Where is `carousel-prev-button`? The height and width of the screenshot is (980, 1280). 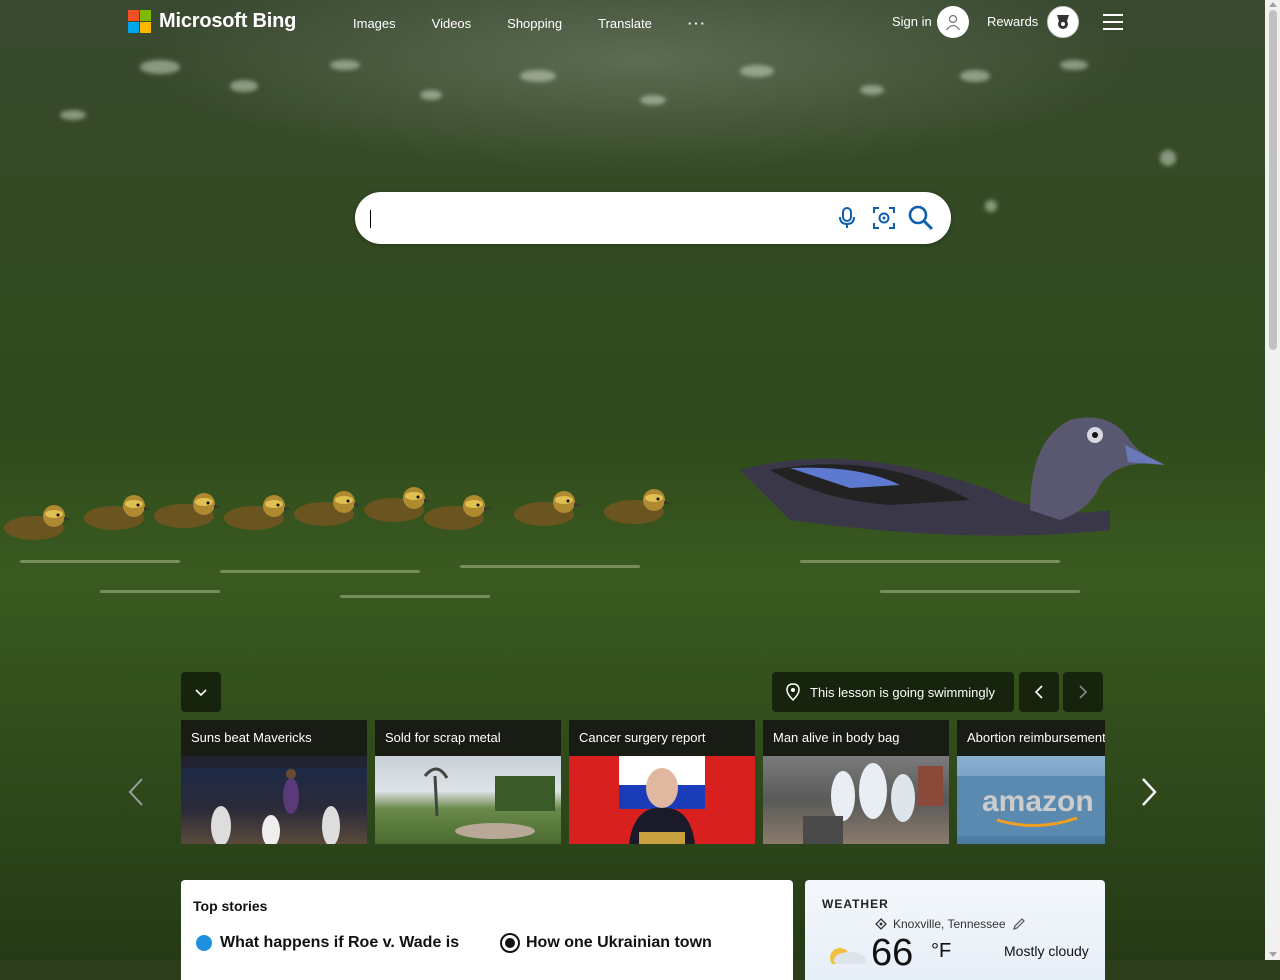
carousel-prev-button is located at coordinates (136, 792).